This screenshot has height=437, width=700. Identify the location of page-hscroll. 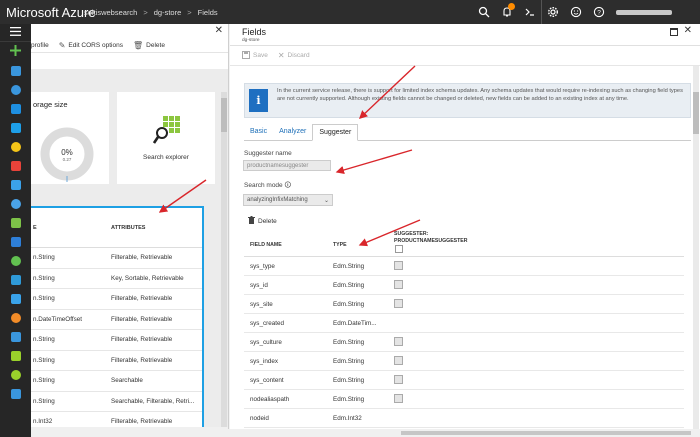
(365, 433).